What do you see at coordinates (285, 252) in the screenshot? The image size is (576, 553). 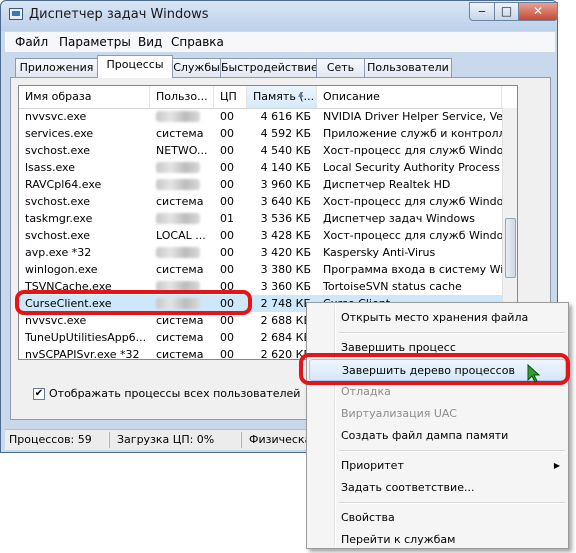 I see `cell-mem: 3 420 КБ` at bounding box center [285, 252].